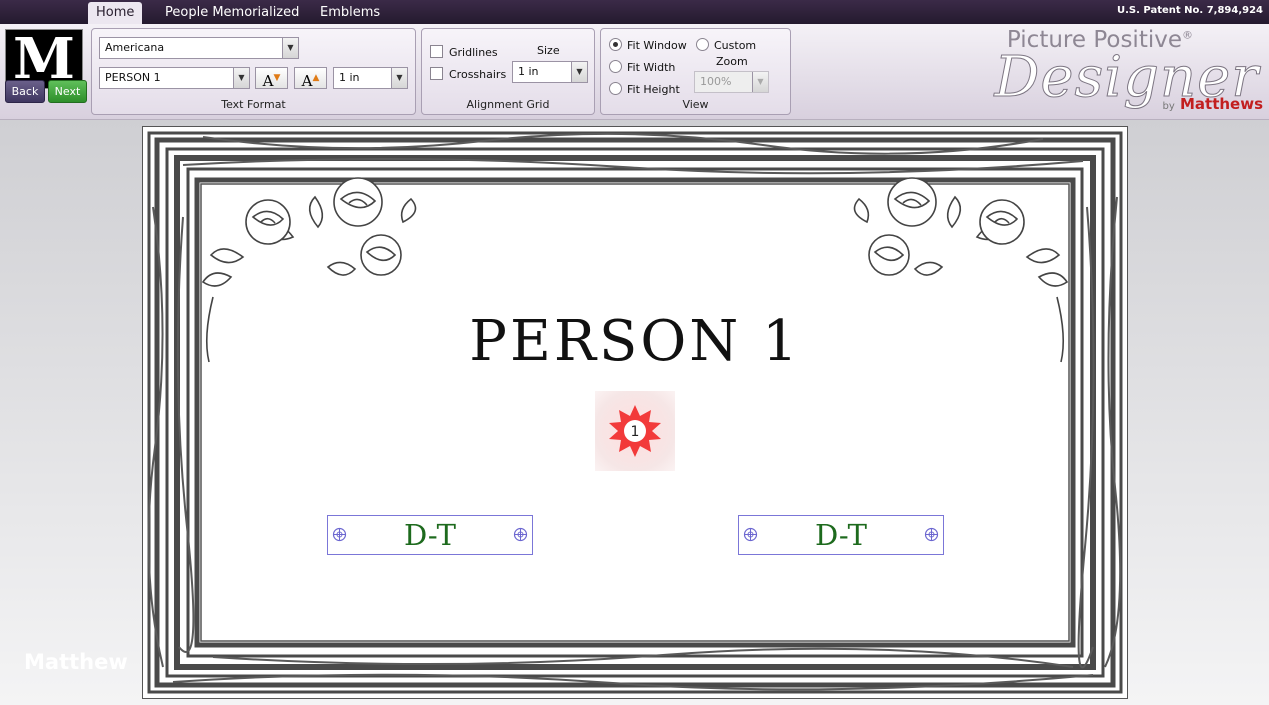 This screenshot has width=1269, height=705. Describe the element at coordinates (76, 662) in the screenshot. I see `watermark: Matthew` at that location.